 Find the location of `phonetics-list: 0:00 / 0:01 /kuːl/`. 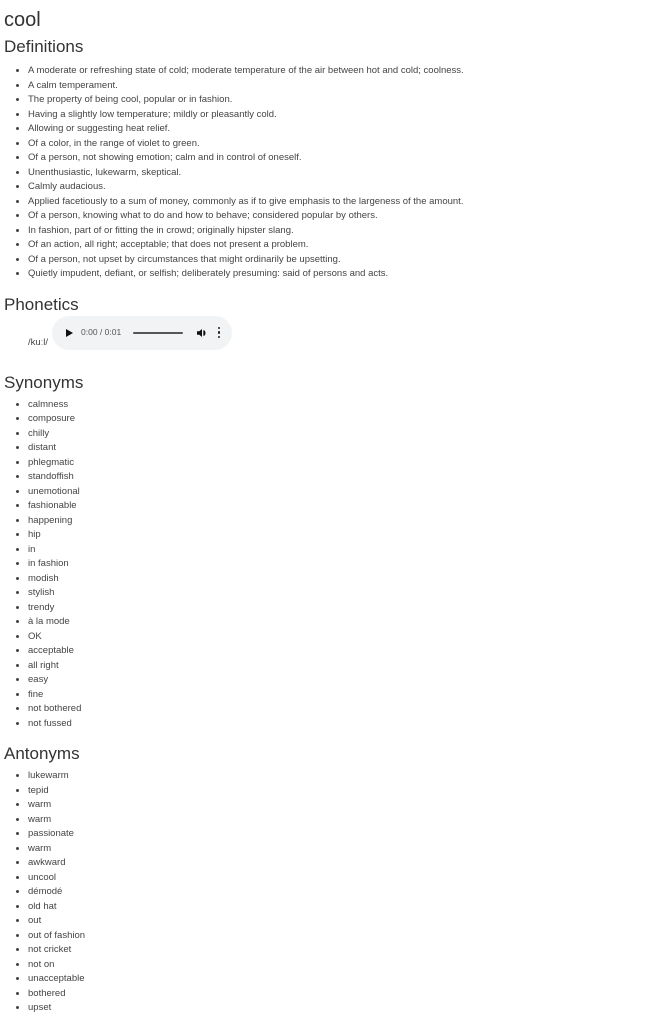

phonetics-list: 0:00 / 0:01 /kuːl/ is located at coordinates (326, 338).